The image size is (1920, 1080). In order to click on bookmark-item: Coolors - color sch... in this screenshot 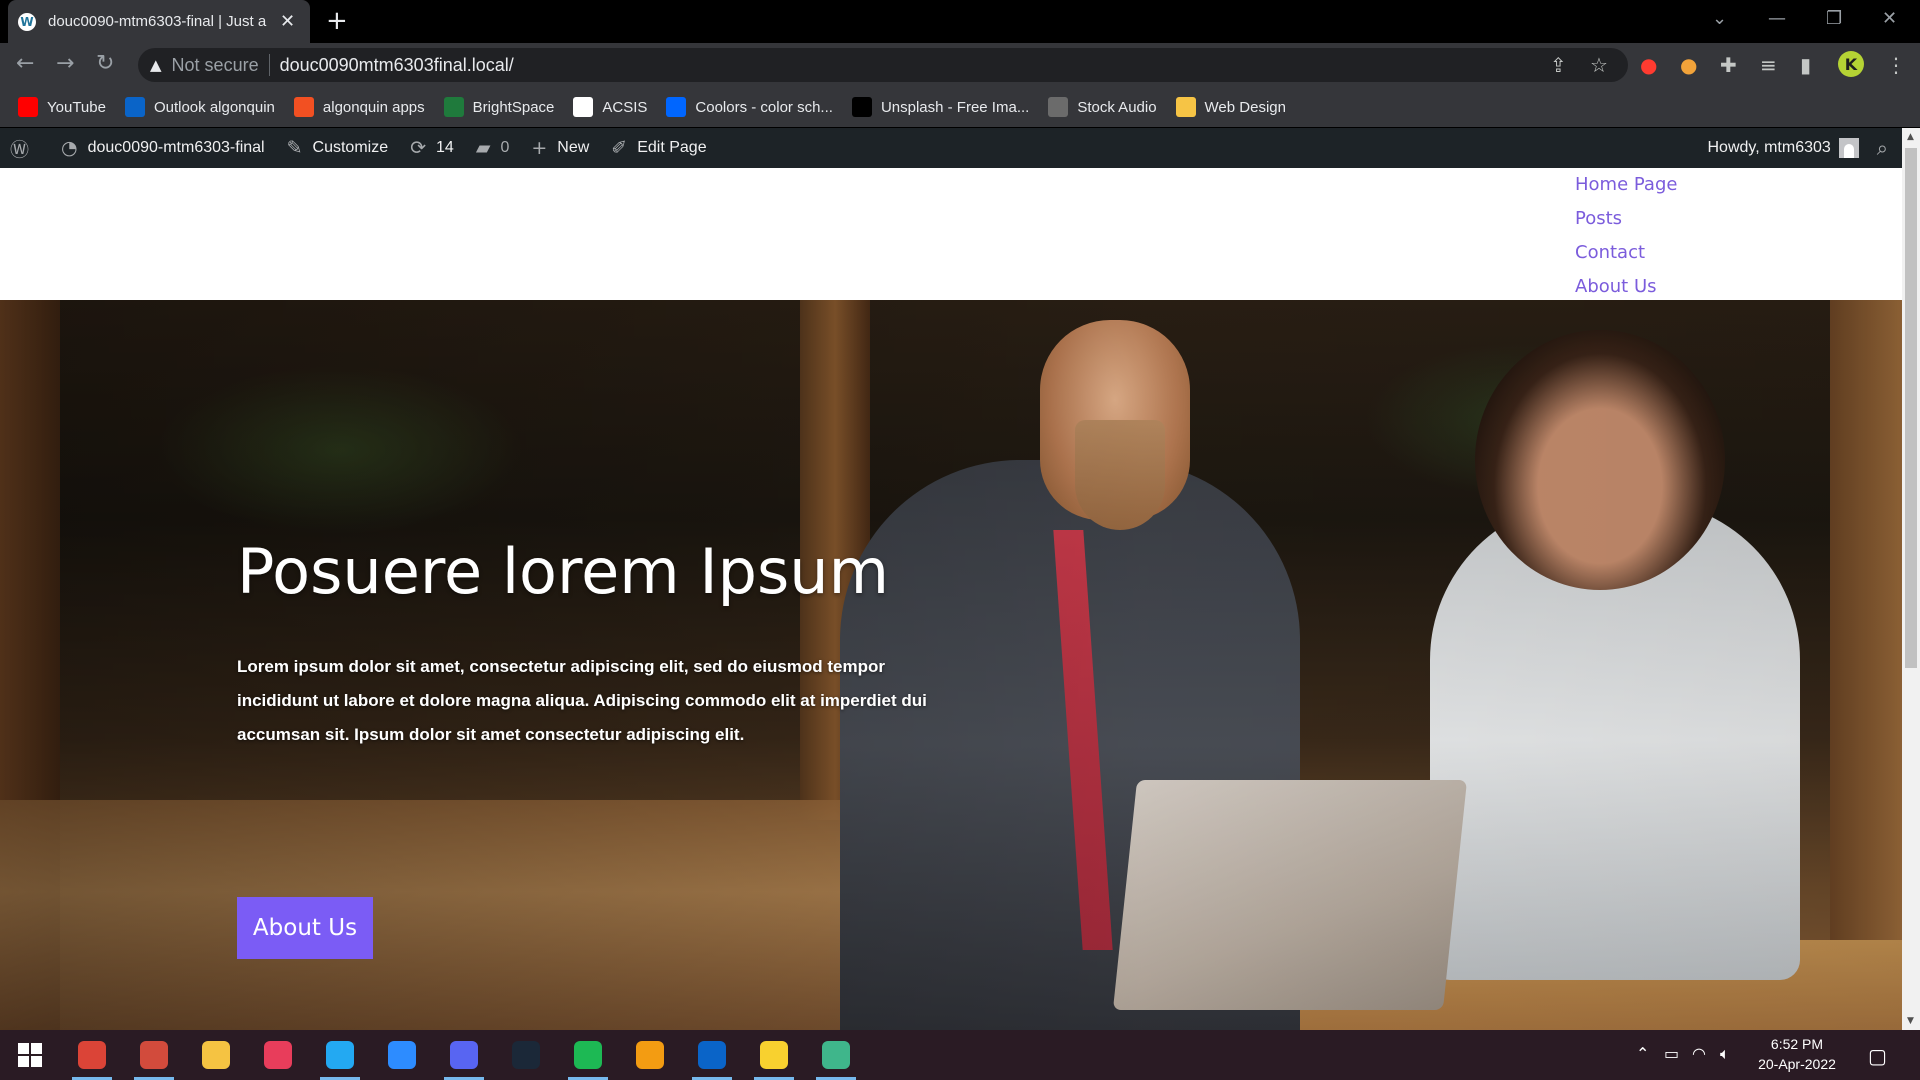, I will do `click(749, 107)`.